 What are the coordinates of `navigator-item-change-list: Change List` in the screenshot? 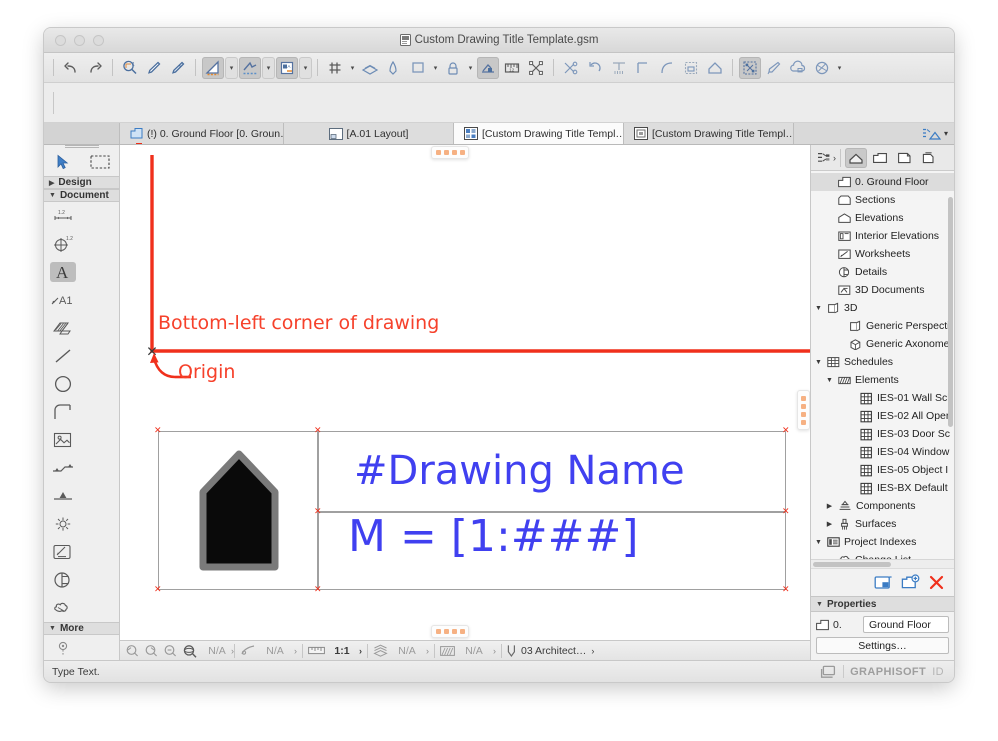 It's located at (882, 555).